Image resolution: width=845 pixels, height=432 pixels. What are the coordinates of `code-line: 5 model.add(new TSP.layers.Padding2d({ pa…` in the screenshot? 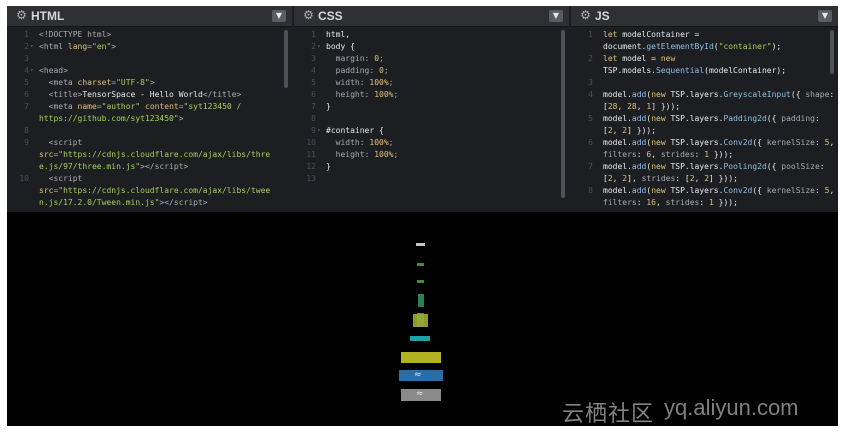 It's located at (704, 119).